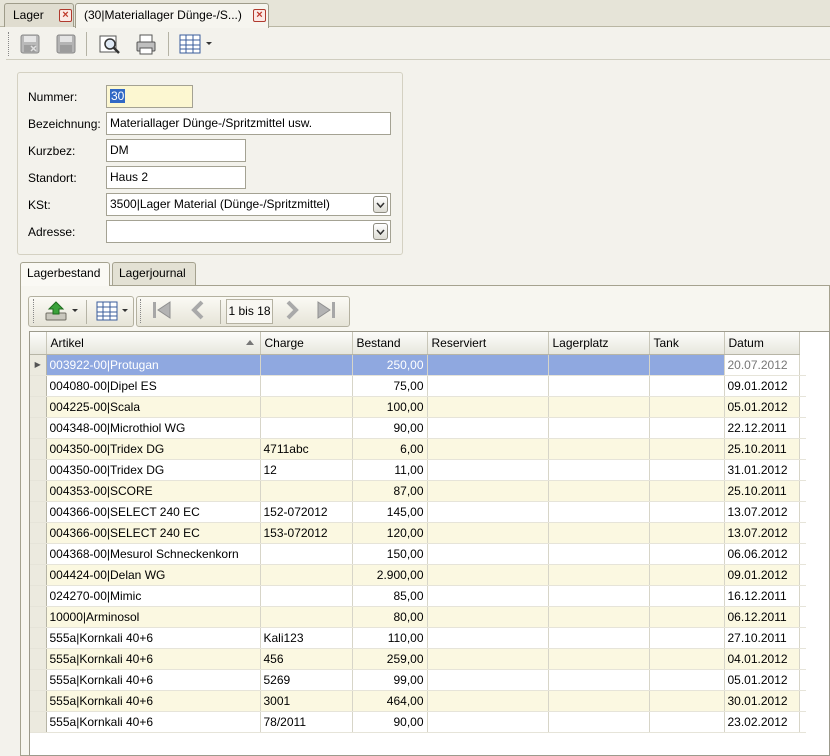 The width and height of the screenshot is (830, 756). What do you see at coordinates (390, 638) in the screenshot?
I see `cell-bestand: 110,00` at bounding box center [390, 638].